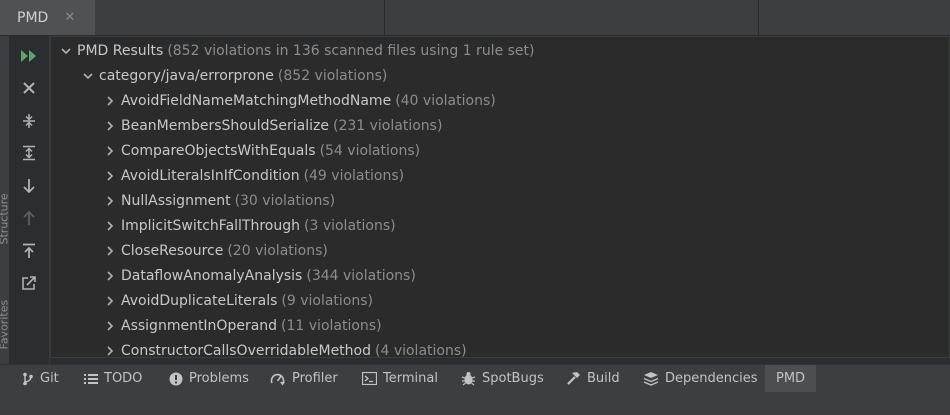  Describe the element at coordinates (332, 76) in the screenshot. I see `tree-node-count: (852 violations)` at that location.